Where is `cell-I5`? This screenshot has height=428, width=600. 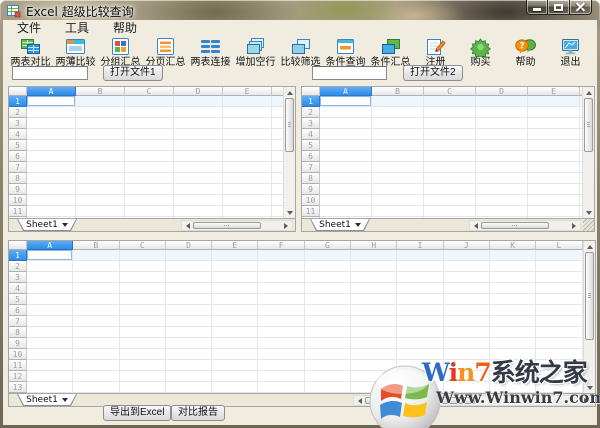
cell-I5 is located at coordinates (420, 299).